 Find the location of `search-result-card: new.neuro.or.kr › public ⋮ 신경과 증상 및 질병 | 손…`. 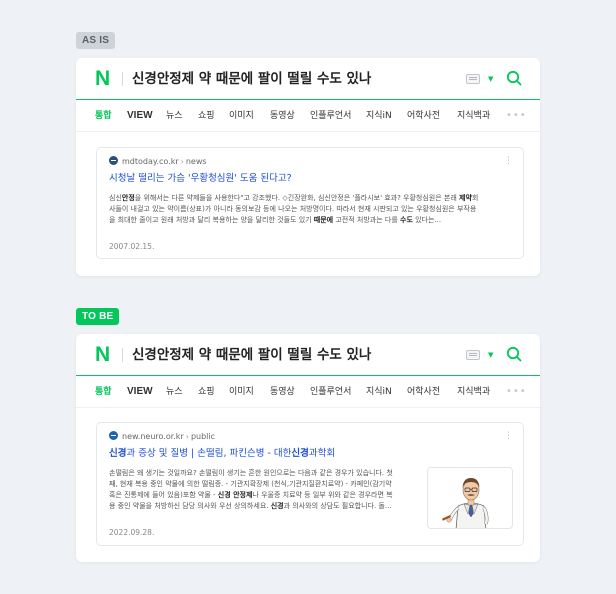

search-result-card: new.neuro.or.kr › public ⋮ 신경과 증상 및 질병 | 손… is located at coordinates (310, 484).